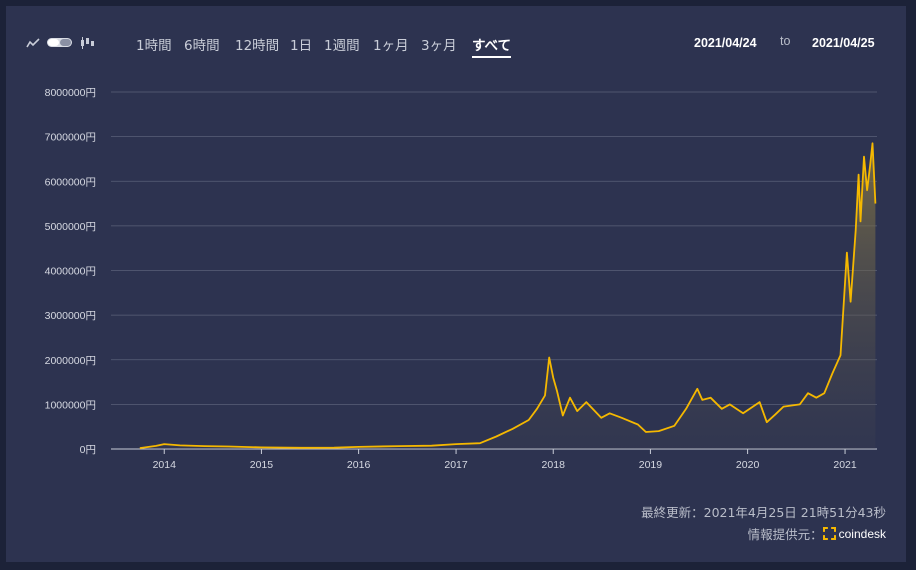 The height and width of the screenshot is (570, 916). I want to click on data-provider: 情報提供元： coindesk, so click(817, 533).